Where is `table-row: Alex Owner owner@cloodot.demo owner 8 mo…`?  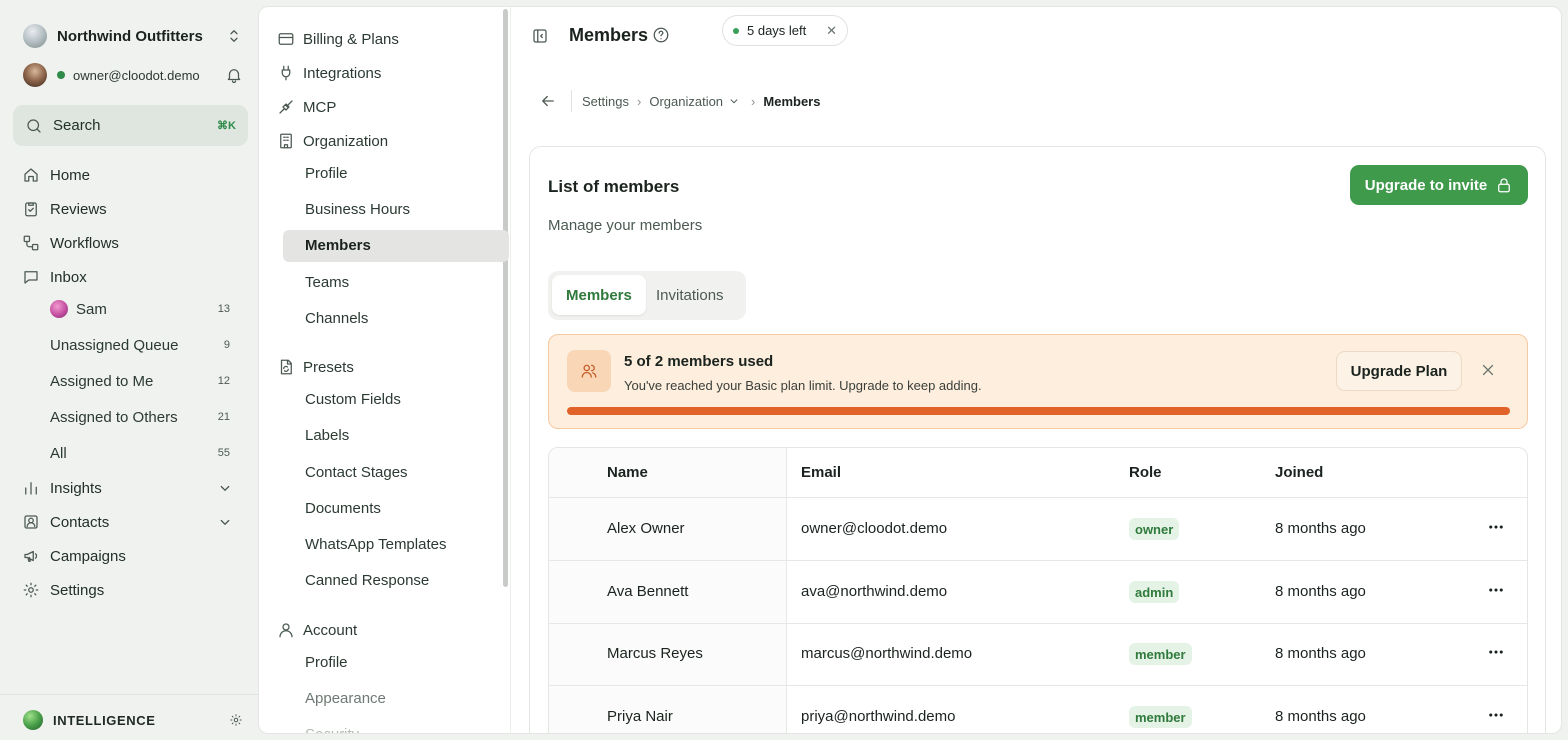
table-row: Alex Owner owner@cloodot.demo owner 8 mo… is located at coordinates (1038, 529).